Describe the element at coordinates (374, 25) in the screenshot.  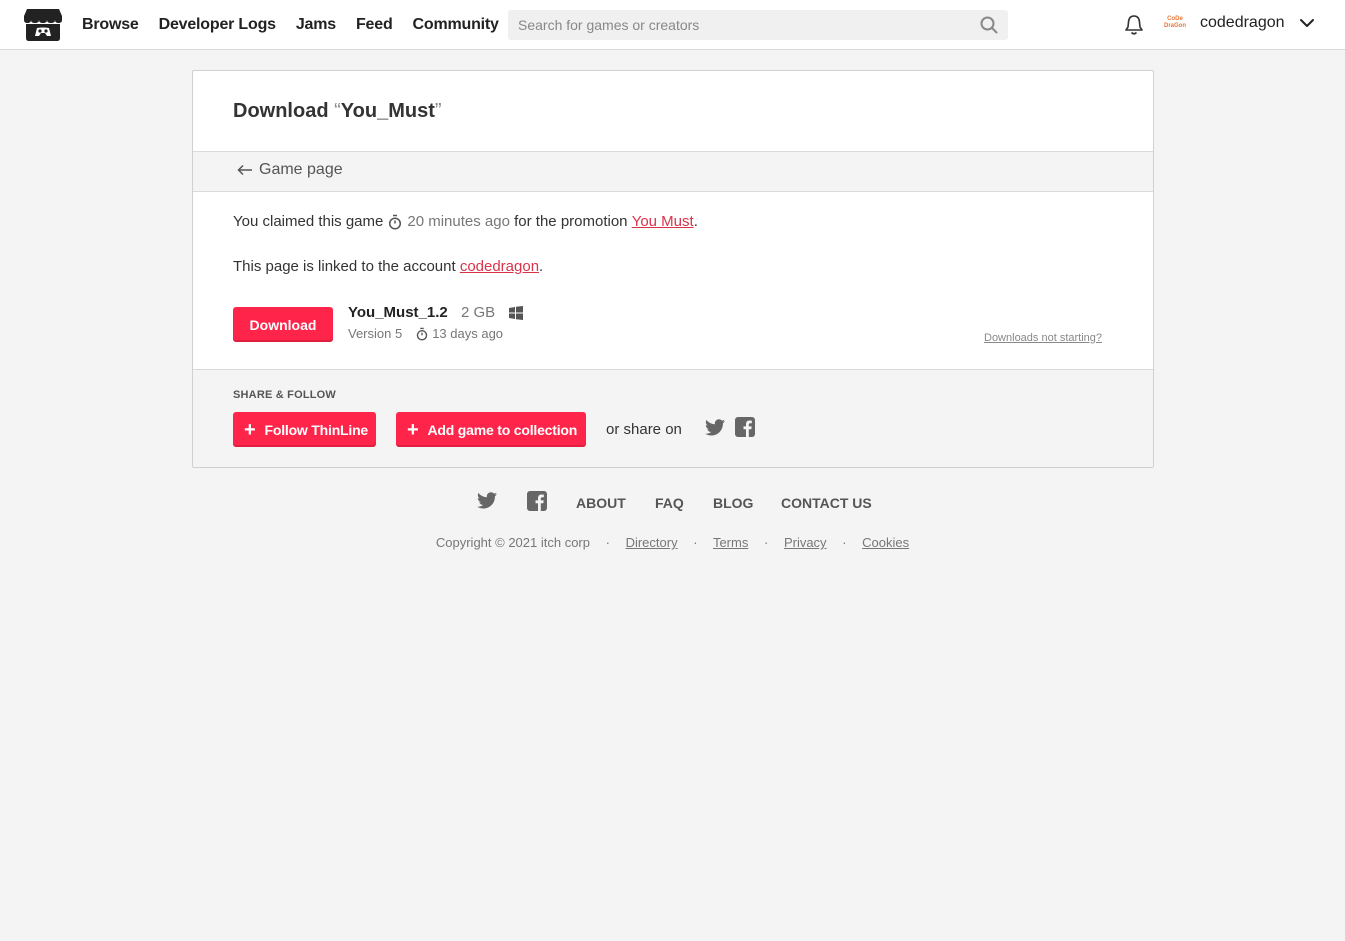
I see `nav-feed: Feed` at that location.